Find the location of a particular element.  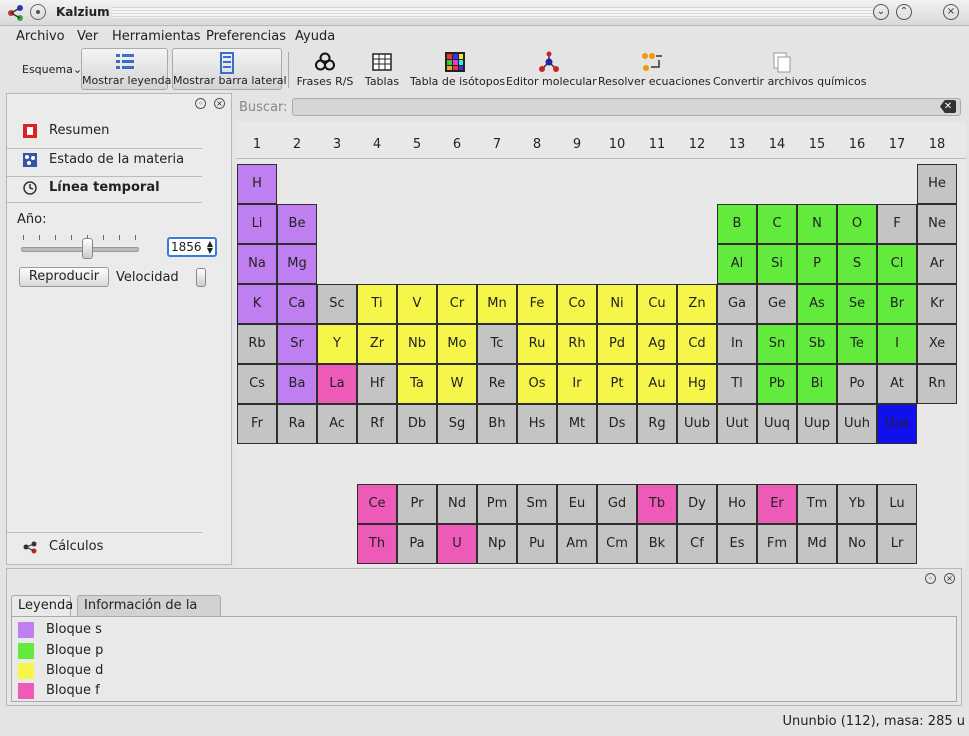

element-pa: Pa is located at coordinates (417, 544).